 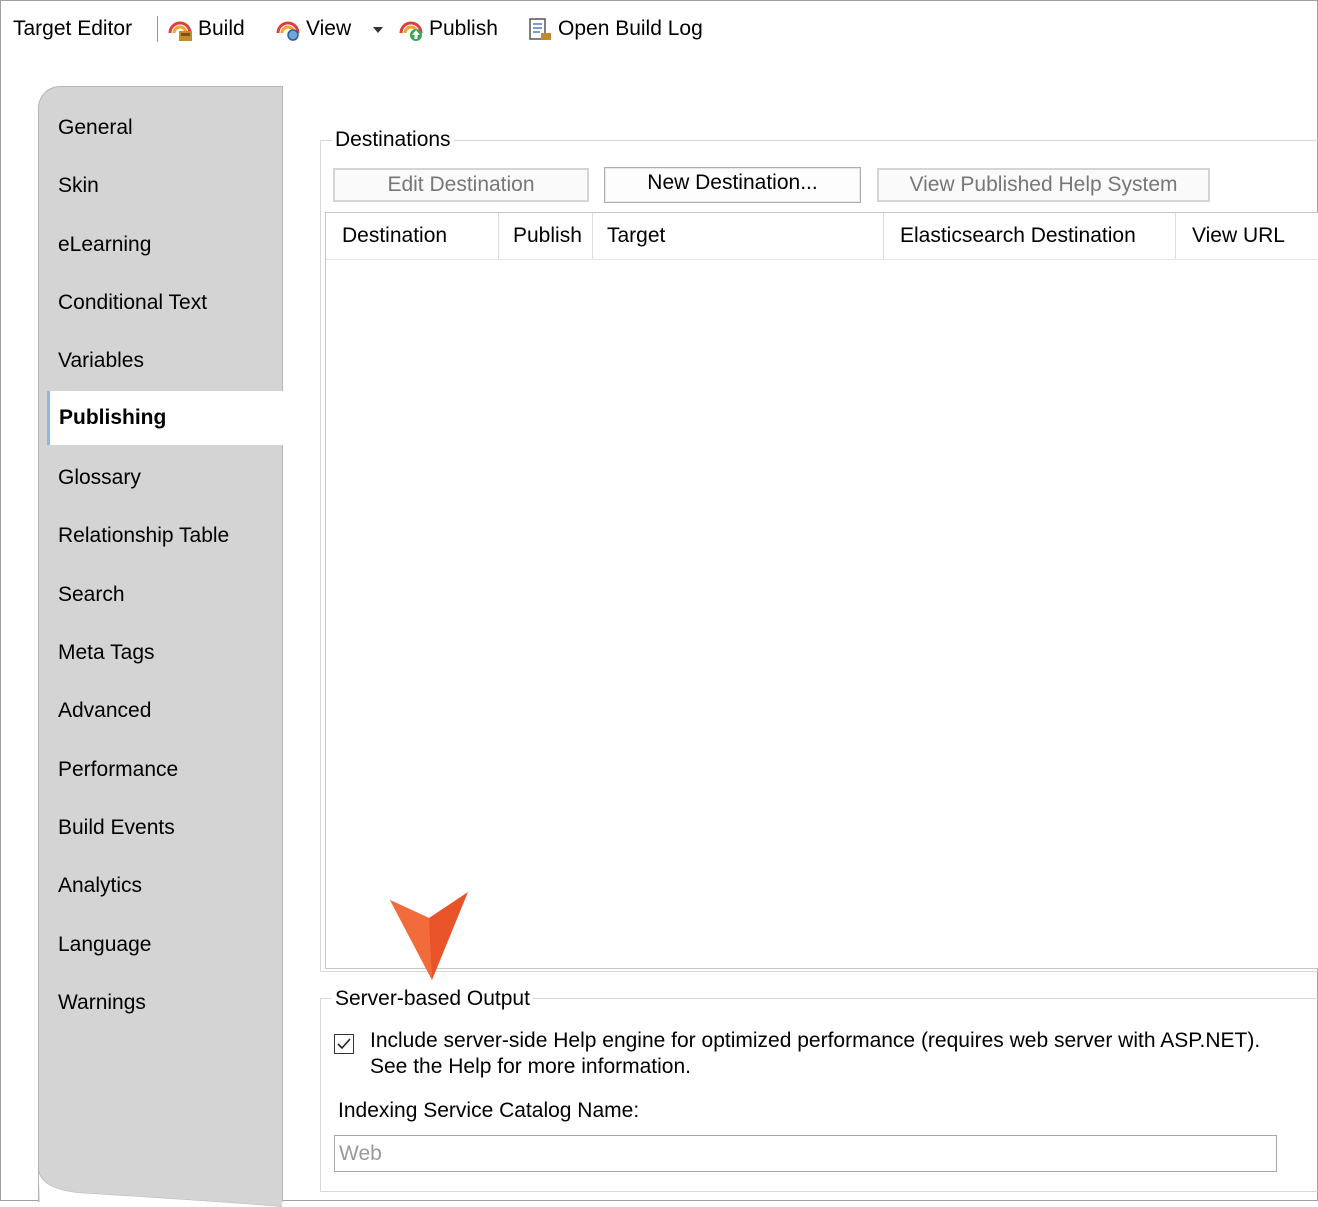 What do you see at coordinates (118, 770) in the screenshot?
I see `nav-item-performance: Performance` at bounding box center [118, 770].